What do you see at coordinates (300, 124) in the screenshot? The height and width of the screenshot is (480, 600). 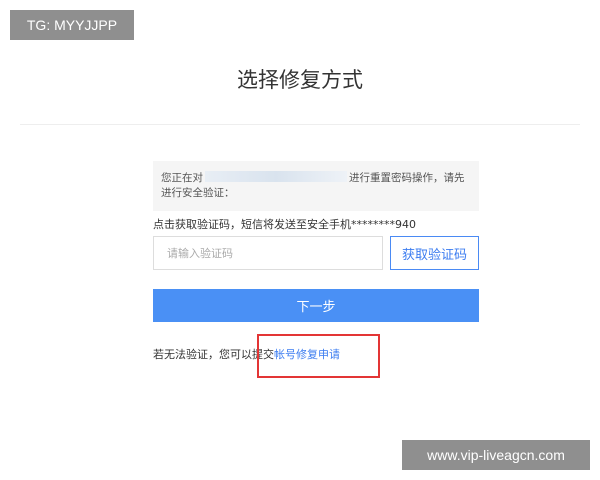 I see `title-divider` at bounding box center [300, 124].